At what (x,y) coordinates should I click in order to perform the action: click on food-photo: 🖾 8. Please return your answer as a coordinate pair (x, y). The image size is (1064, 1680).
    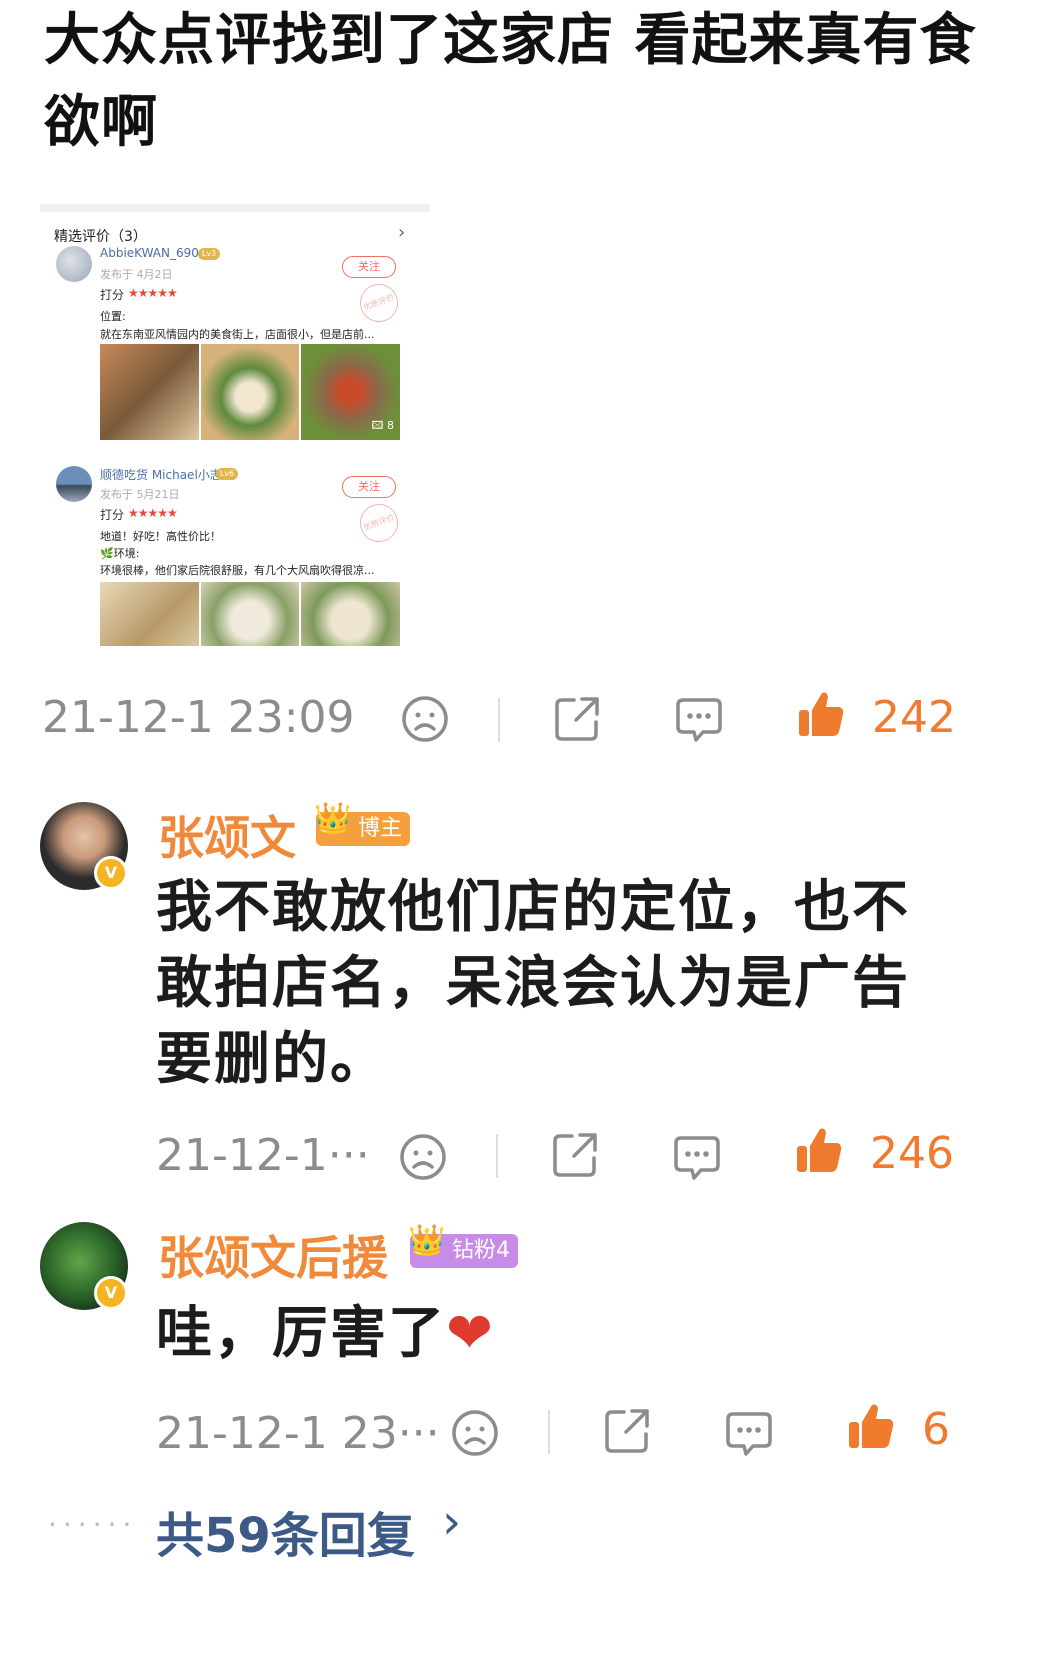
    Looking at the image, I should click on (351, 392).